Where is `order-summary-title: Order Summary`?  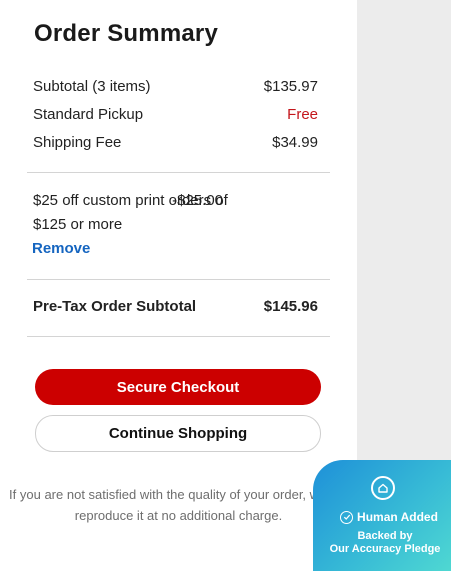 order-summary-title: Order Summary is located at coordinates (126, 33).